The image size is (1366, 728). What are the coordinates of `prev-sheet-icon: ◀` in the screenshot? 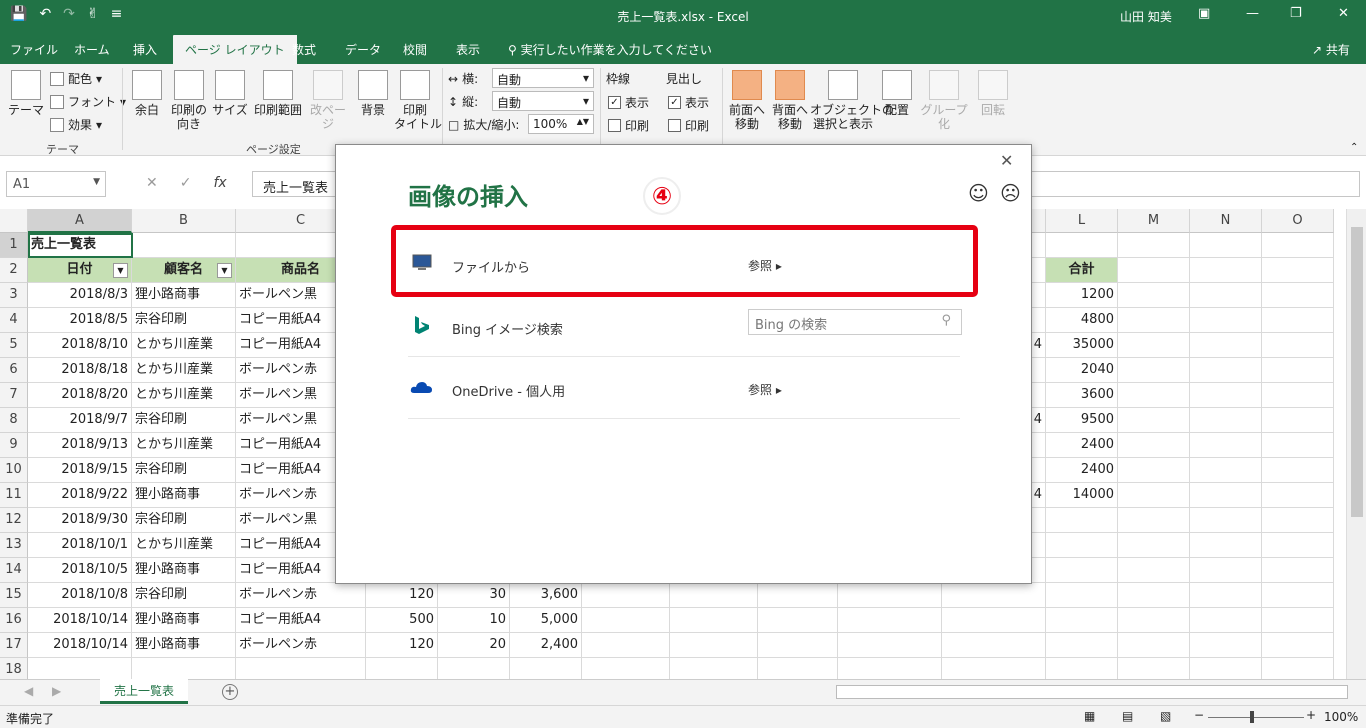 It's located at (28, 691).